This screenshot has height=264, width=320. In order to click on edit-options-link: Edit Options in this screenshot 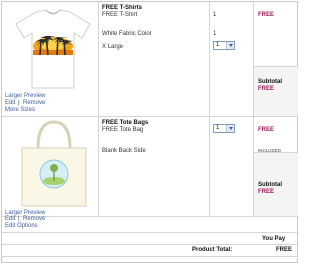, I will do `click(21, 226)`.